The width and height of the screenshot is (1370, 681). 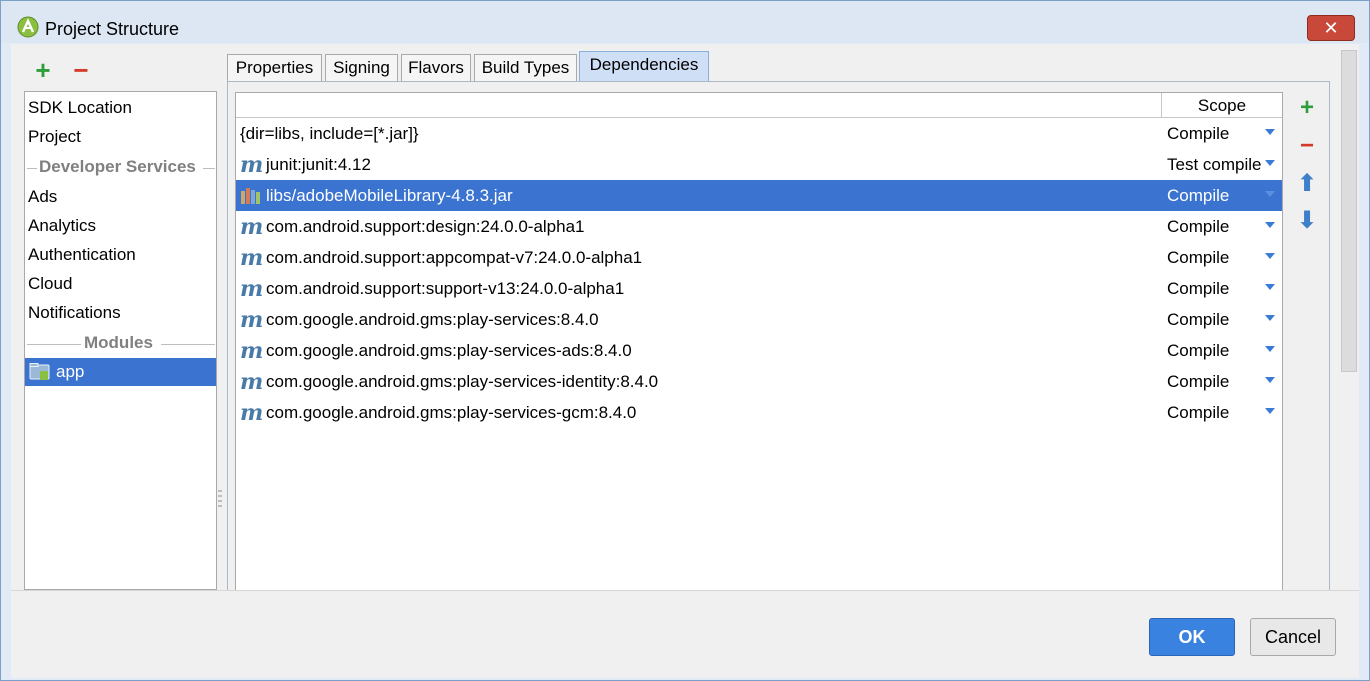 What do you see at coordinates (74, 313) in the screenshot?
I see `sidebar-item-notifications: Notifications` at bounding box center [74, 313].